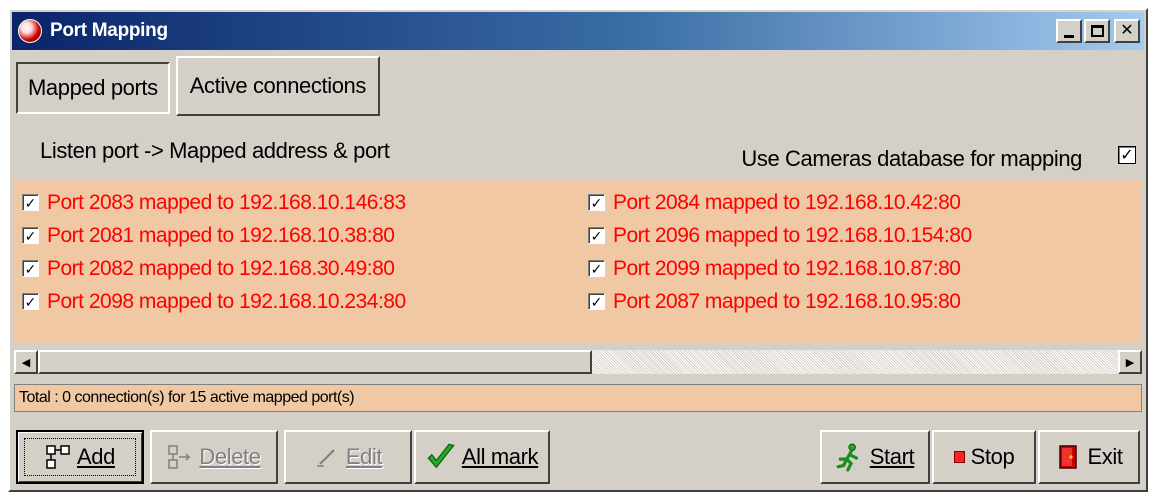 This screenshot has height=496, width=1150. I want to click on all-mark-button: All mark, so click(482, 457).